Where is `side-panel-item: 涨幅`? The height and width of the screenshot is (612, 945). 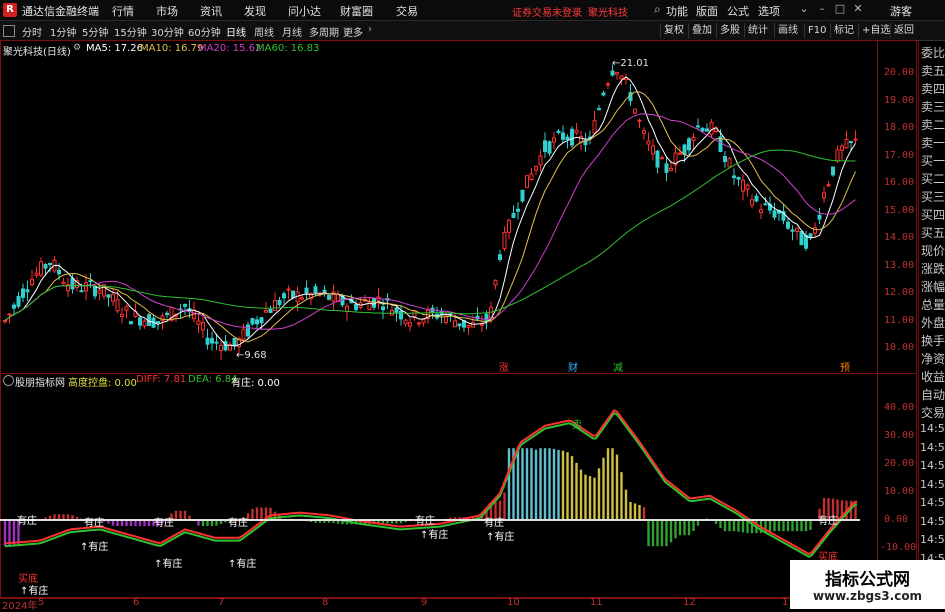 side-panel-item: 涨幅 is located at coordinates (933, 287).